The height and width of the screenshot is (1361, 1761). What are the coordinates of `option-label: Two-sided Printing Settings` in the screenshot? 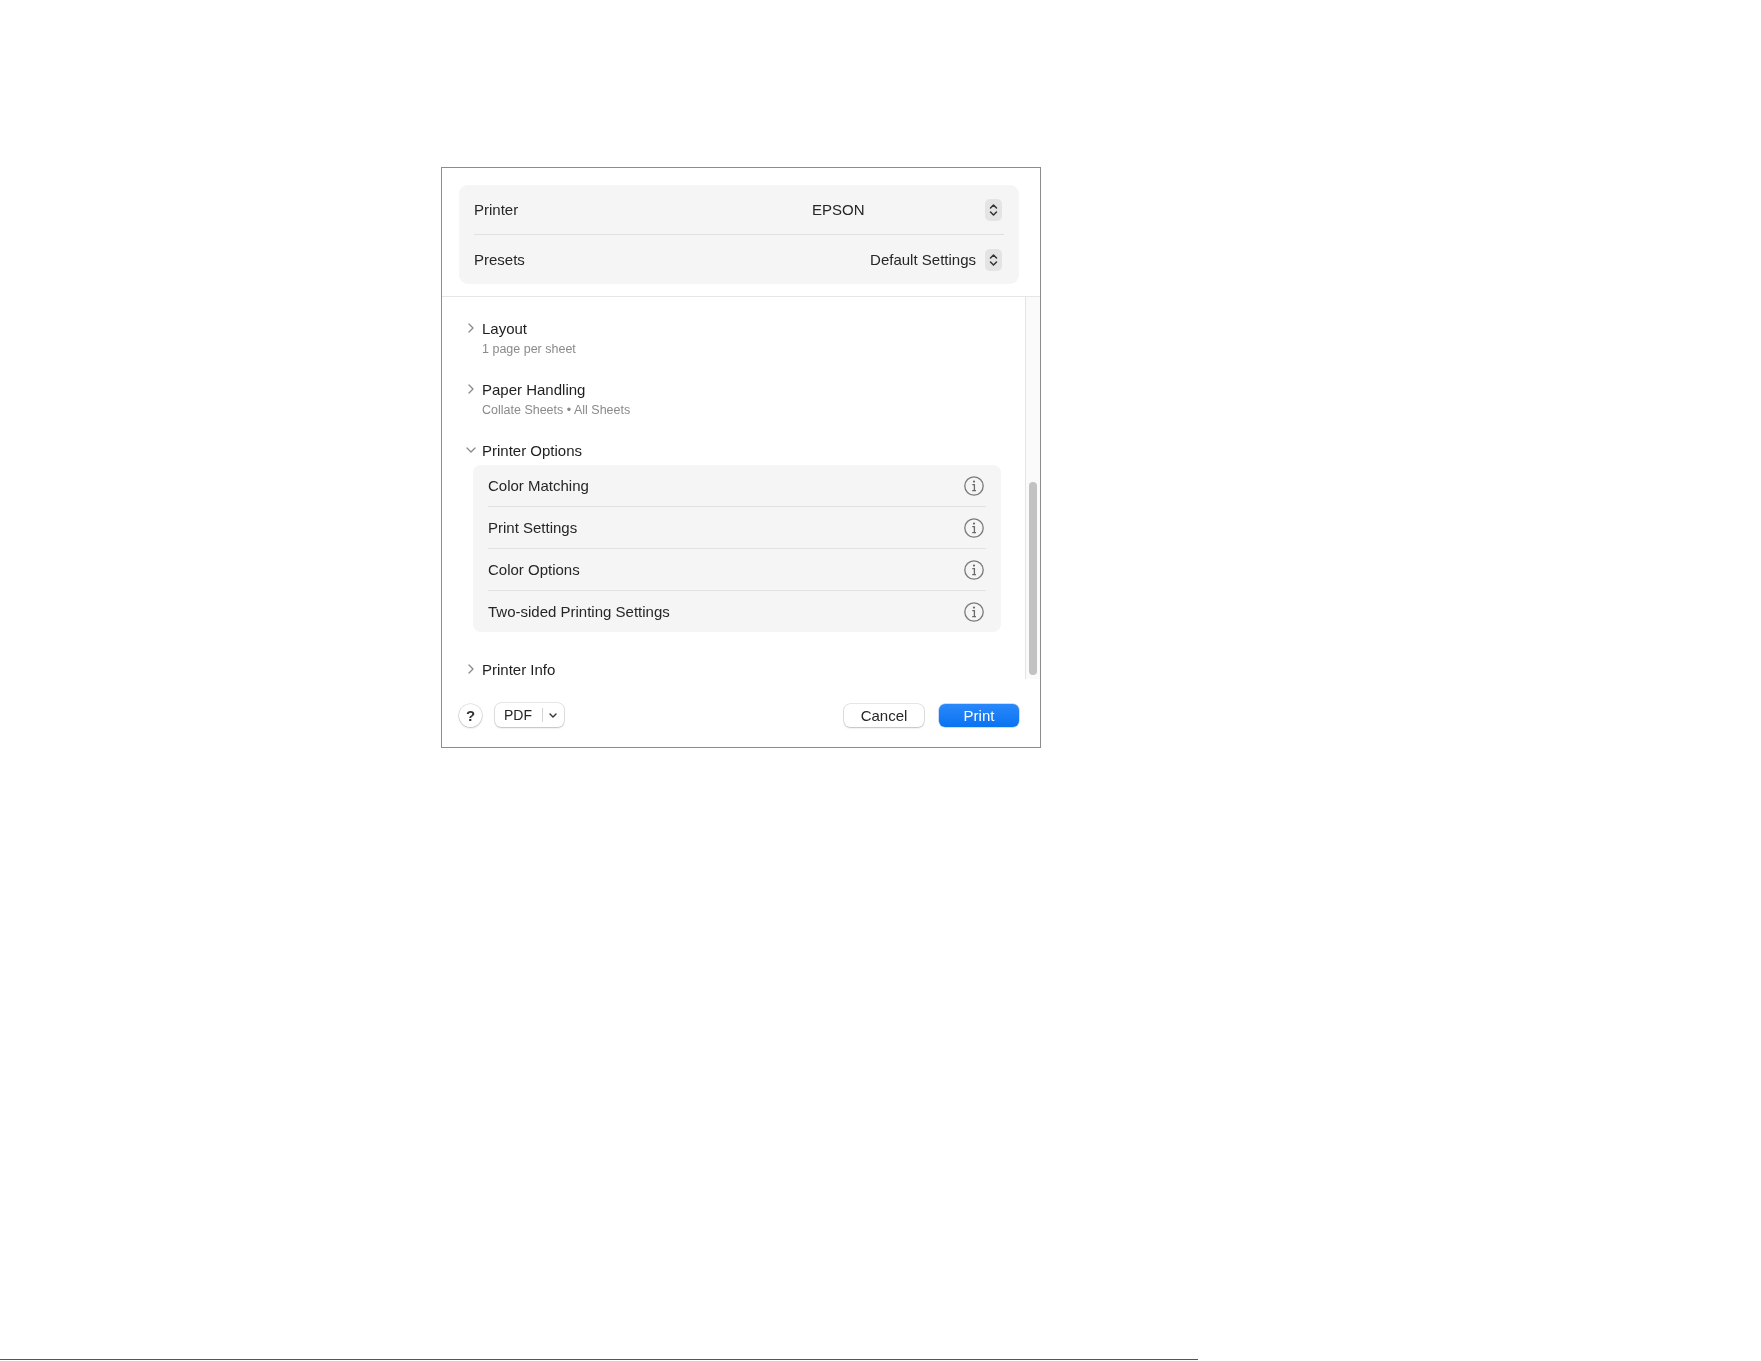 It's located at (579, 611).